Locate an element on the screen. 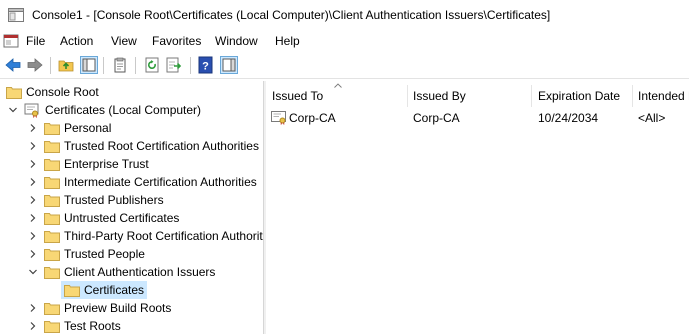 Image resolution: width=689 pixels, height=334 pixels. column-label: Intended Purposes is located at coordinates (663, 96).